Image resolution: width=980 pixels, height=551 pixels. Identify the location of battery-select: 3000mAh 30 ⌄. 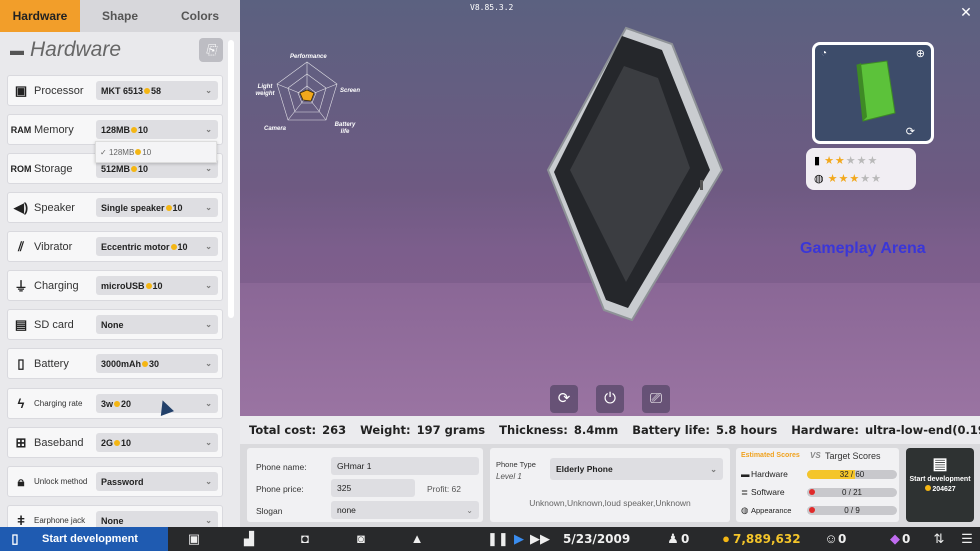
(157, 363).